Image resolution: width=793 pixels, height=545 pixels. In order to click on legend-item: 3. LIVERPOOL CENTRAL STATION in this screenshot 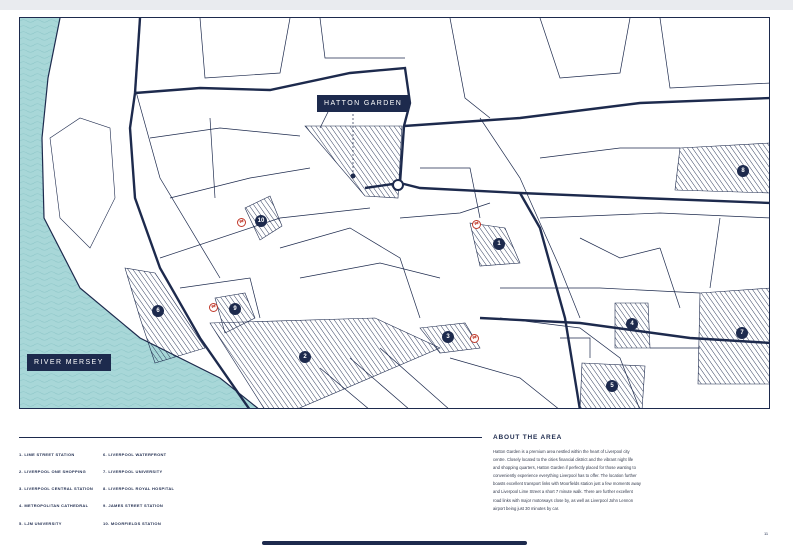, I will do `click(56, 488)`.